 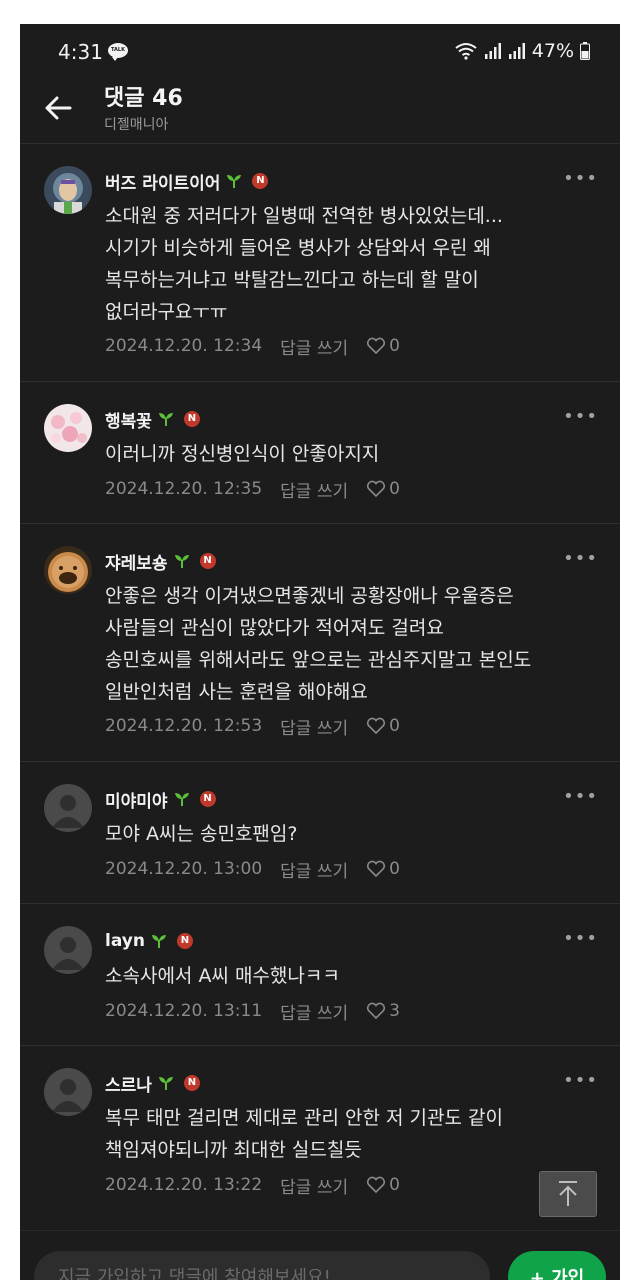 What do you see at coordinates (242, 454) in the screenshot?
I see `comment-text: 이러니까 정신병인식이 안좋아지지` at bounding box center [242, 454].